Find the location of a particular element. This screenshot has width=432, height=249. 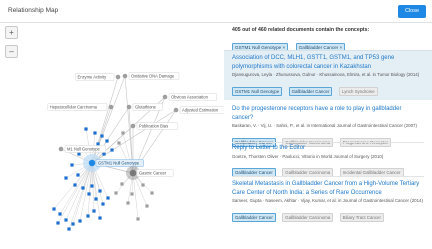

close-button: Close is located at coordinates (412, 11).